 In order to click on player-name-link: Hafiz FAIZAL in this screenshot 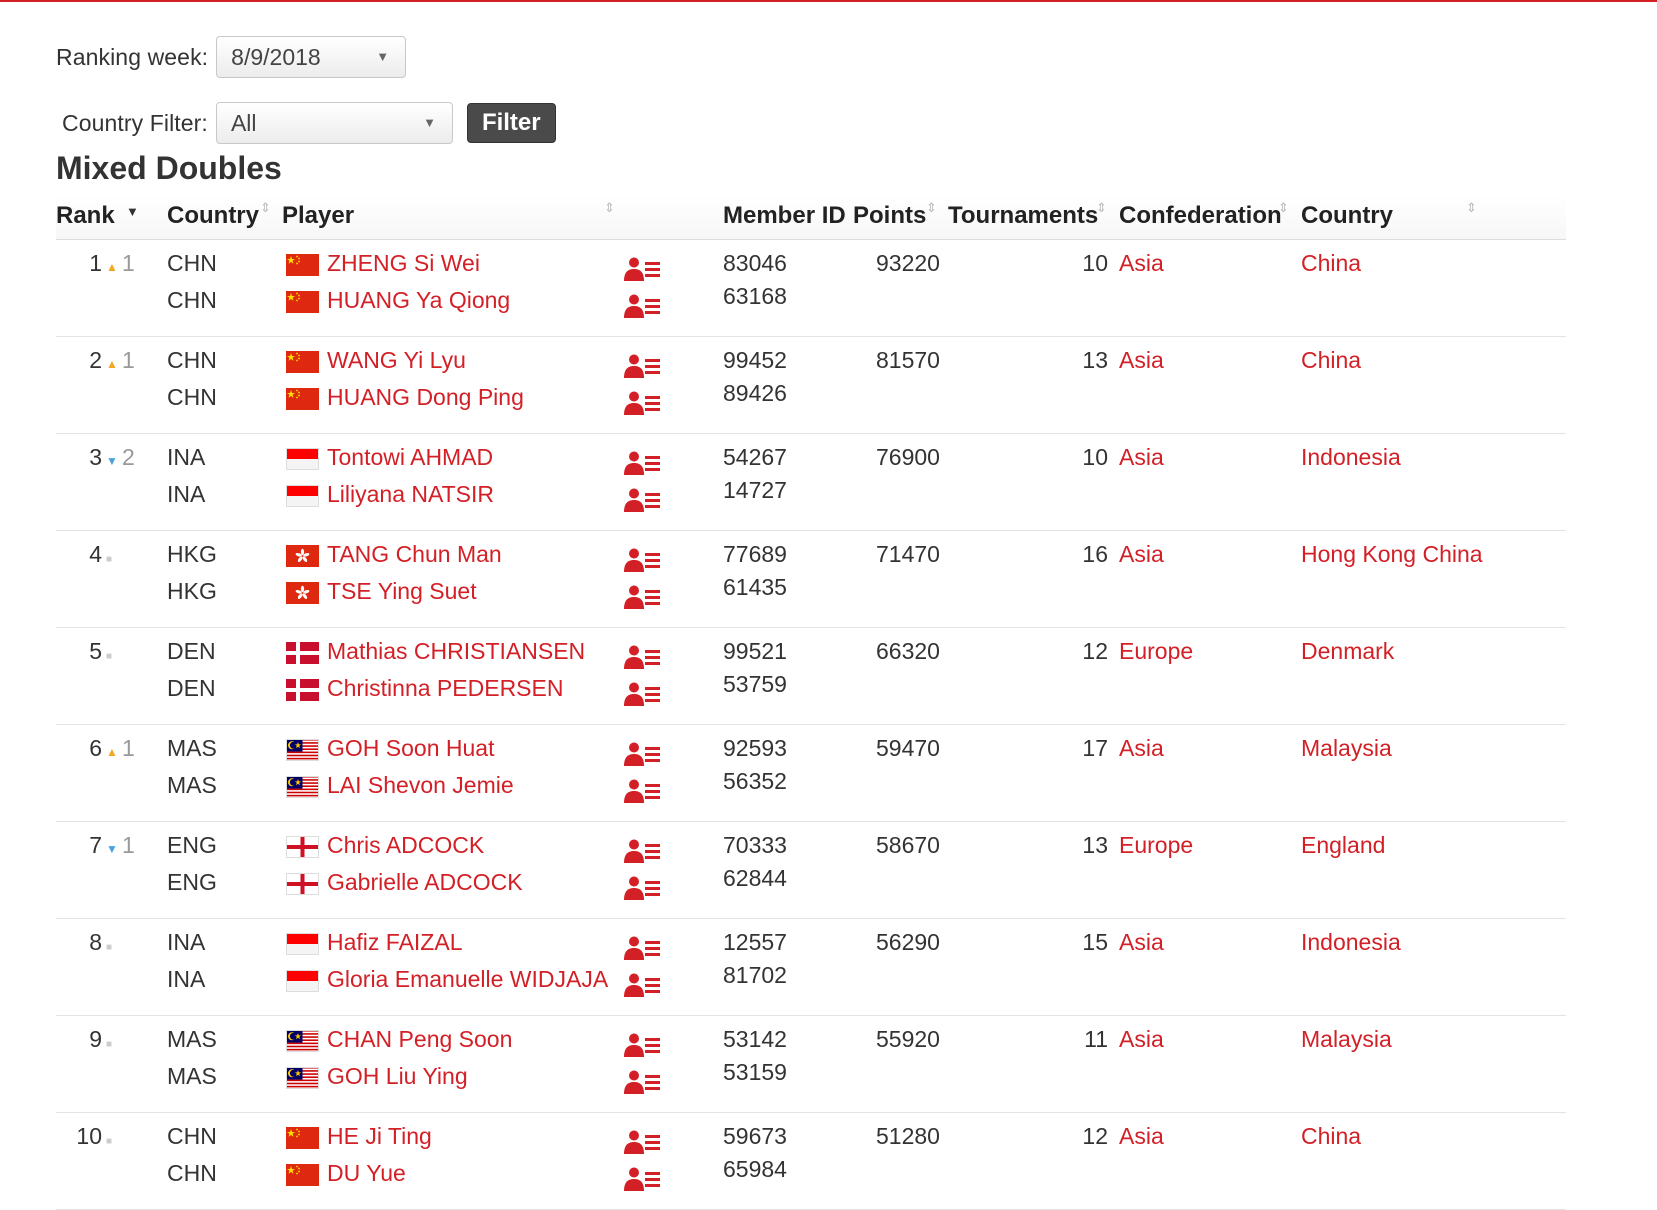, I will do `click(394, 942)`.